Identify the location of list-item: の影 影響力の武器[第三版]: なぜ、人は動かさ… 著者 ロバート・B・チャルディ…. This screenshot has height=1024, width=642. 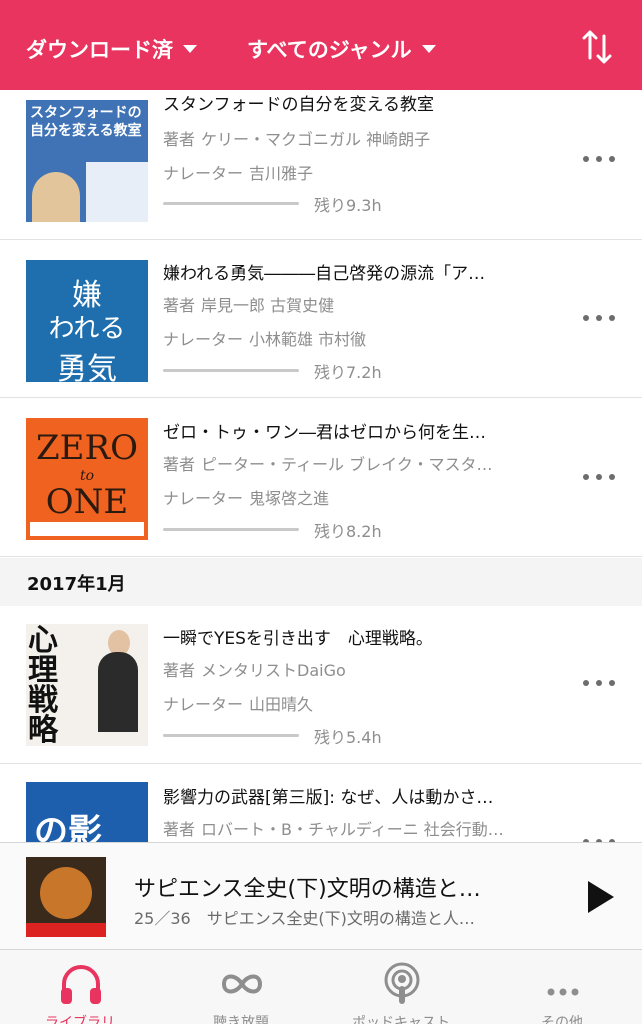
(321, 803).